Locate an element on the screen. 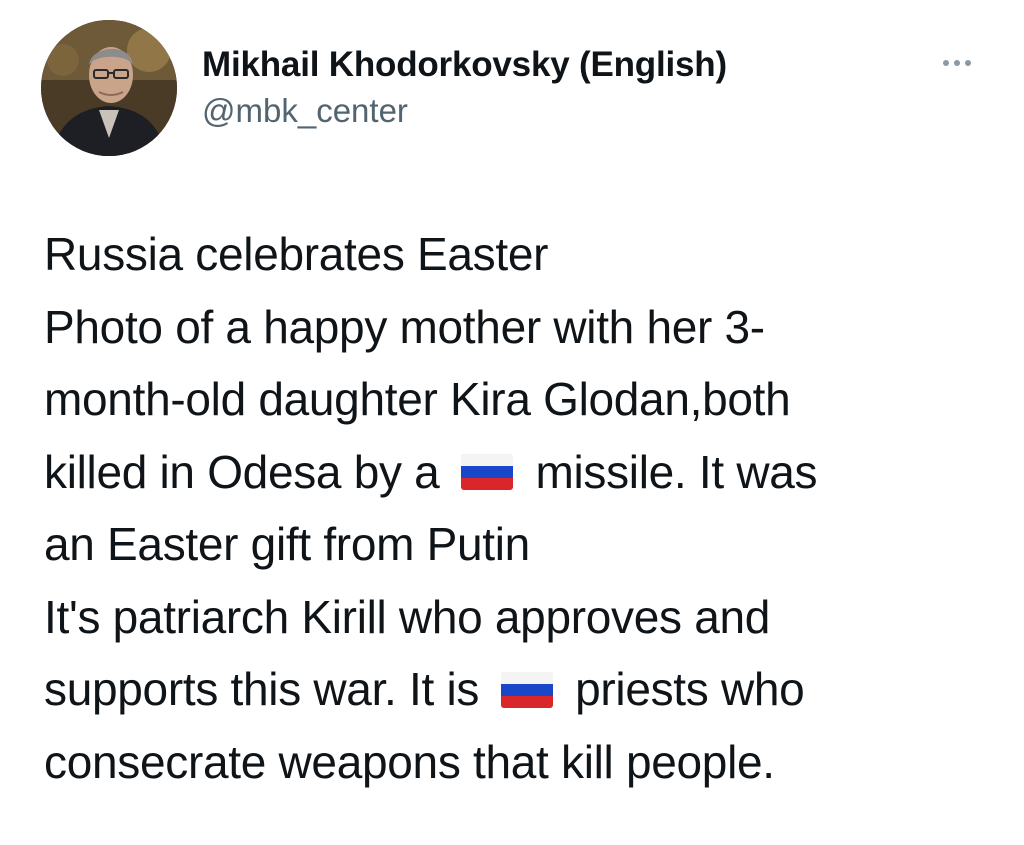  more-options-button is located at coordinates (957, 63).